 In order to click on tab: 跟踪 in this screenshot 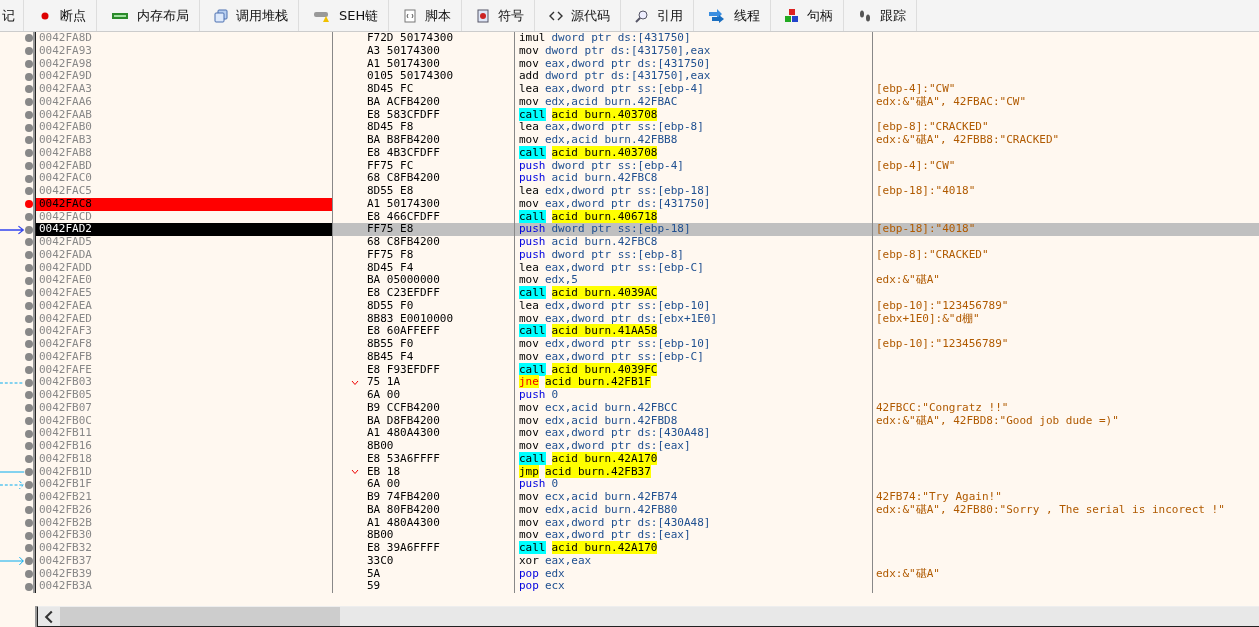, I will do `click(881, 15)`.